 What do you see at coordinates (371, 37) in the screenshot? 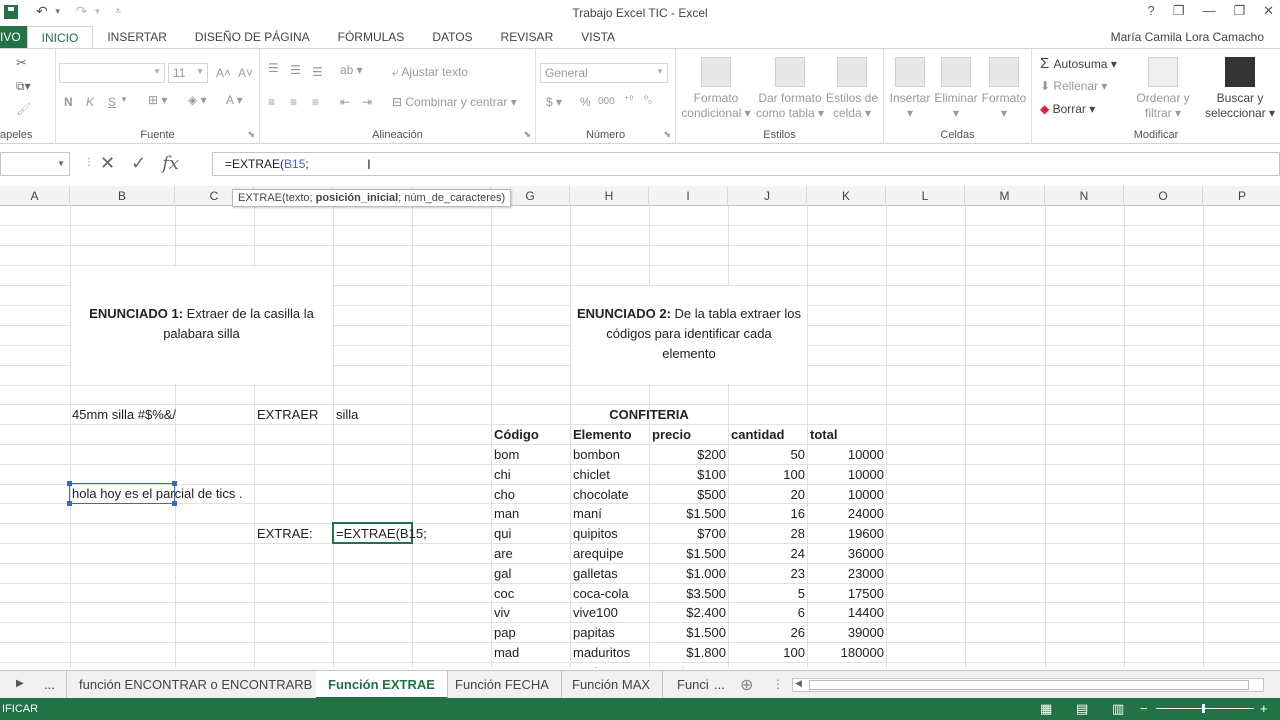
I see `tab-formulas: FÓRMULAS` at bounding box center [371, 37].